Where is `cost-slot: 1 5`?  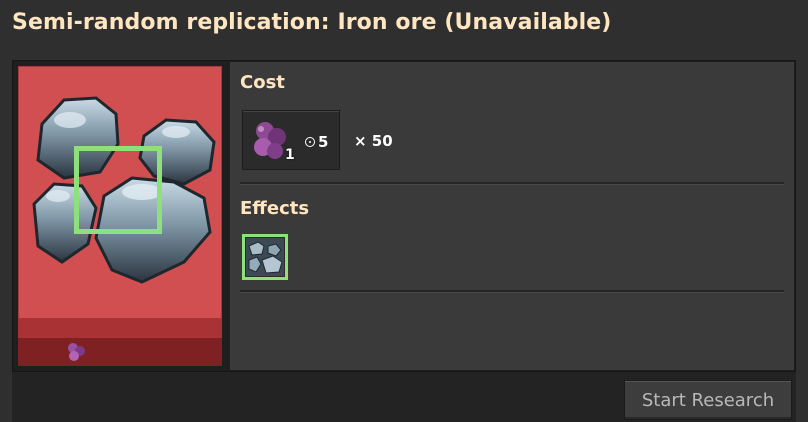
cost-slot: 1 5 is located at coordinates (291, 140).